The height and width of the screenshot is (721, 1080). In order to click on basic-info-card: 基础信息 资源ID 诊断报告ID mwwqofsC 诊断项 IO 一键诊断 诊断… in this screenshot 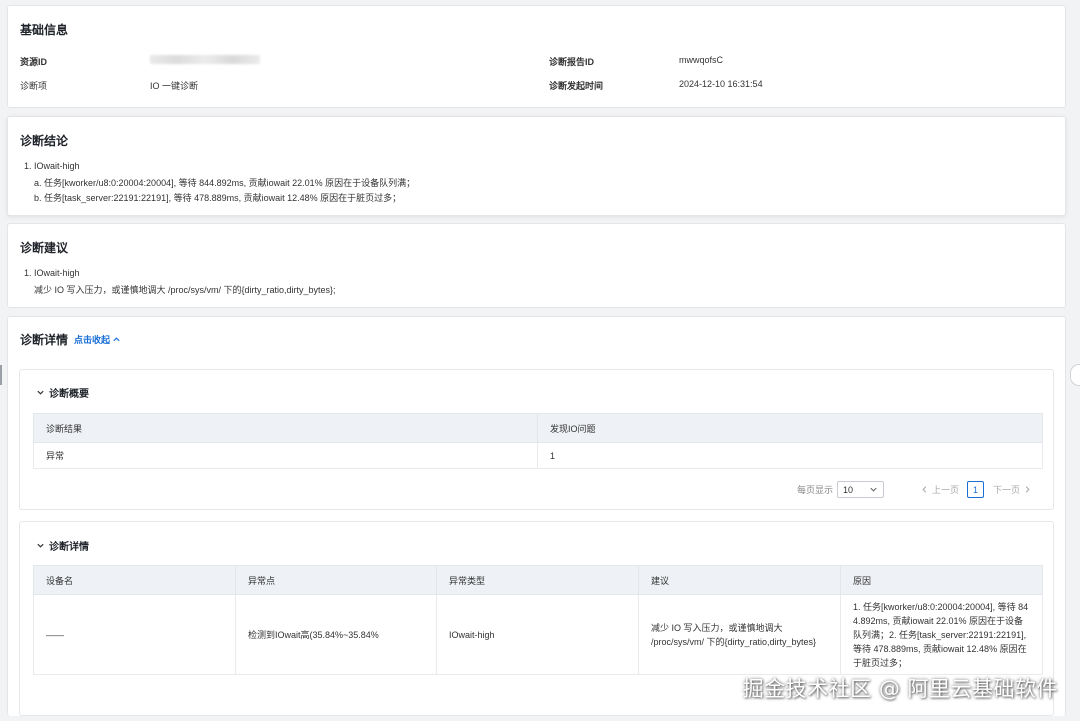, I will do `click(536, 56)`.